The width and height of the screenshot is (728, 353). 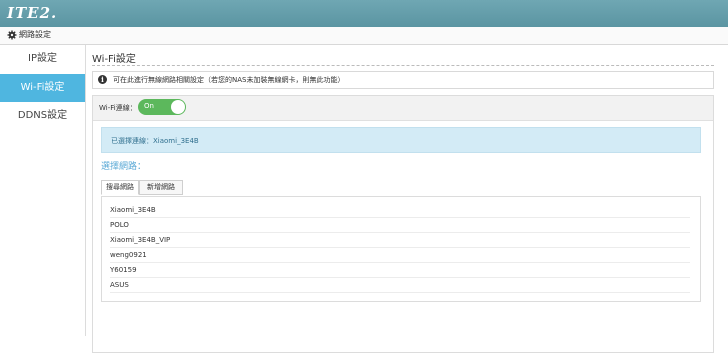 What do you see at coordinates (149, 106) in the screenshot?
I see `wifi-toggle-text: On` at bounding box center [149, 106].